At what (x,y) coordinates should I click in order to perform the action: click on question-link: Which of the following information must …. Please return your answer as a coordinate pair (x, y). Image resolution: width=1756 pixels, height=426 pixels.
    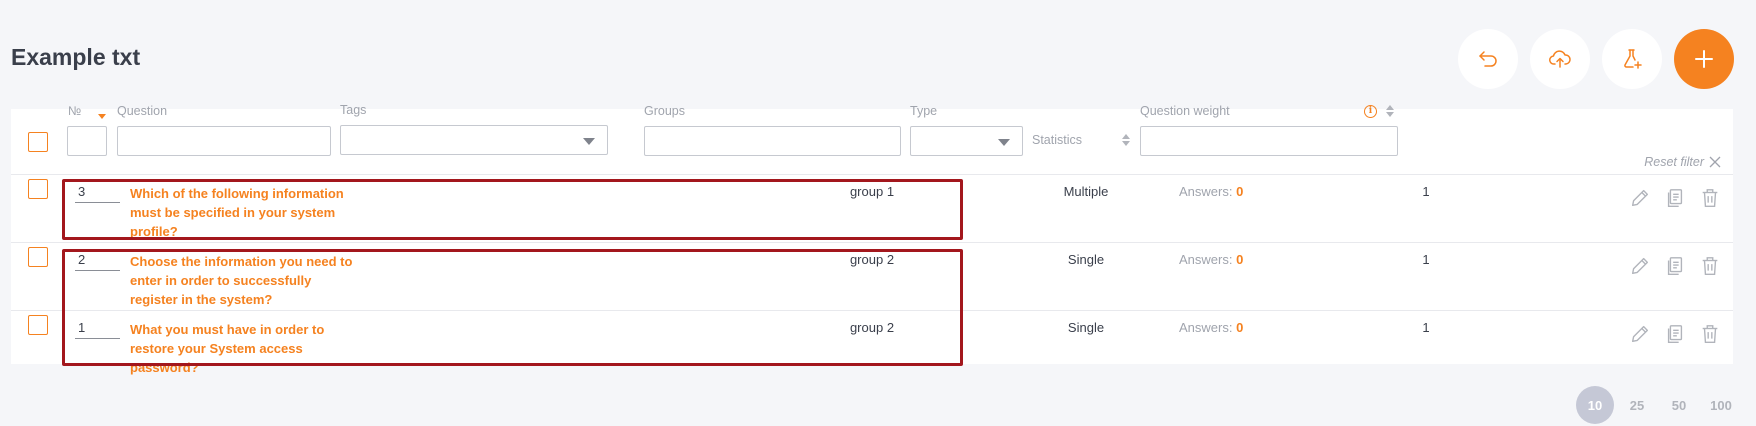
    Looking at the image, I should click on (245, 212).